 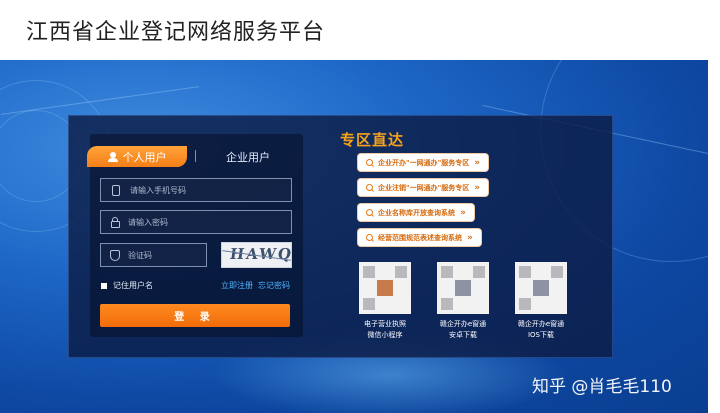 What do you see at coordinates (372, 140) in the screenshot?
I see `zone-title: 专区直达` at bounding box center [372, 140].